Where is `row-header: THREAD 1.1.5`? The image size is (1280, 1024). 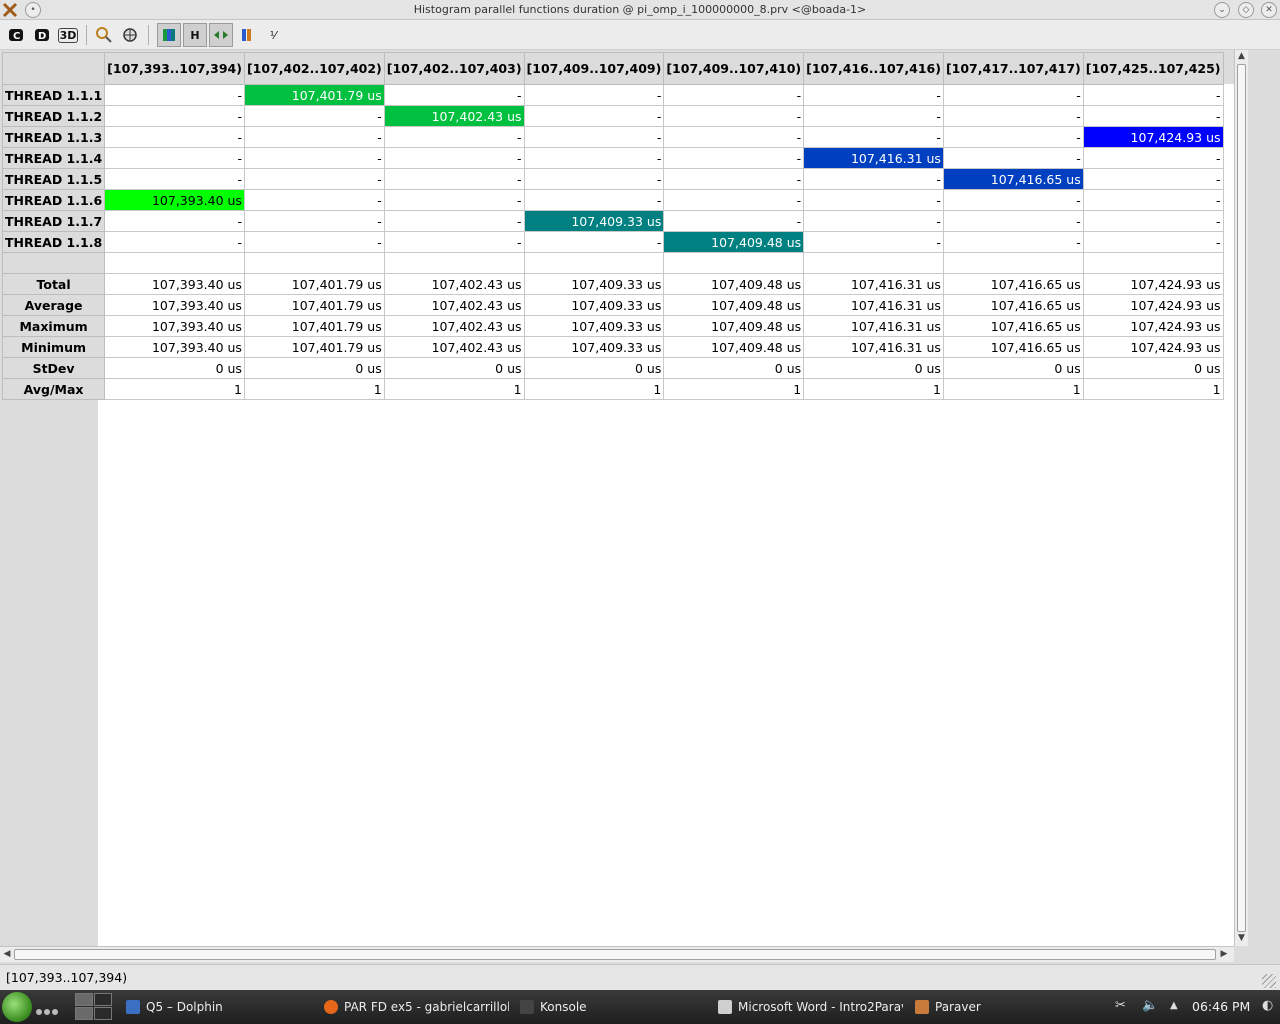
row-header: THREAD 1.1.5 is located at coordinates (53, 179).